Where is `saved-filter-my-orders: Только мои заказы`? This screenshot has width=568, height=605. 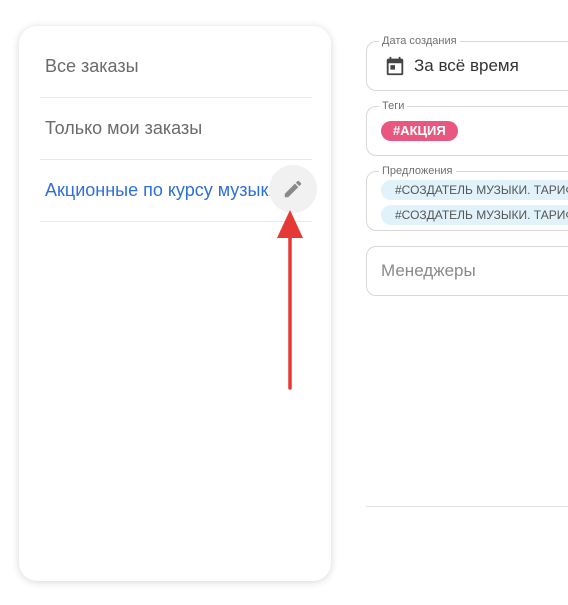 saved-filter-my-orders: Только мои заказы is located at coordinates (176, 129).